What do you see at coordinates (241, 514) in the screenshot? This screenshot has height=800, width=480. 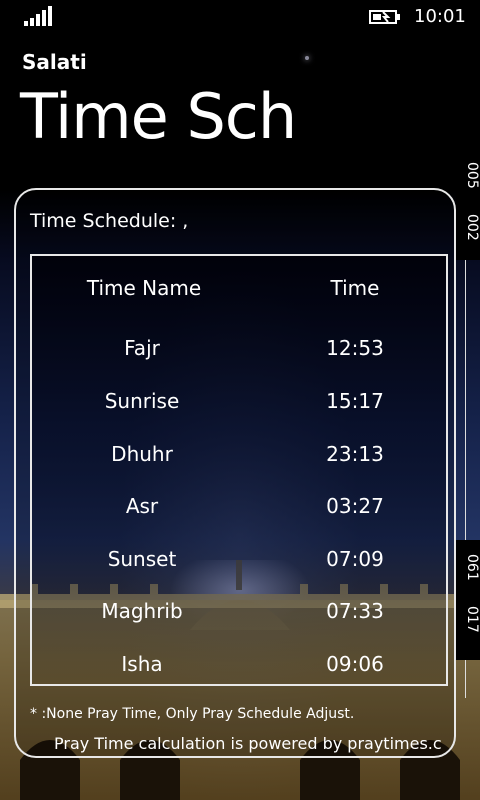 I see `table-row: Asr 03:27` at bounding box center [241, 514].